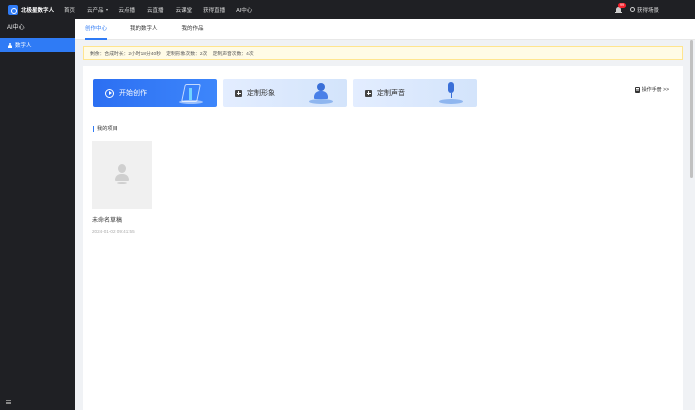 Image resolution: width=695 pixels, height=410 pixels. Describe the element at coordinates (655, 90) in the screenshot. I see `manual-link-label: 操作手册 >>` at that location.